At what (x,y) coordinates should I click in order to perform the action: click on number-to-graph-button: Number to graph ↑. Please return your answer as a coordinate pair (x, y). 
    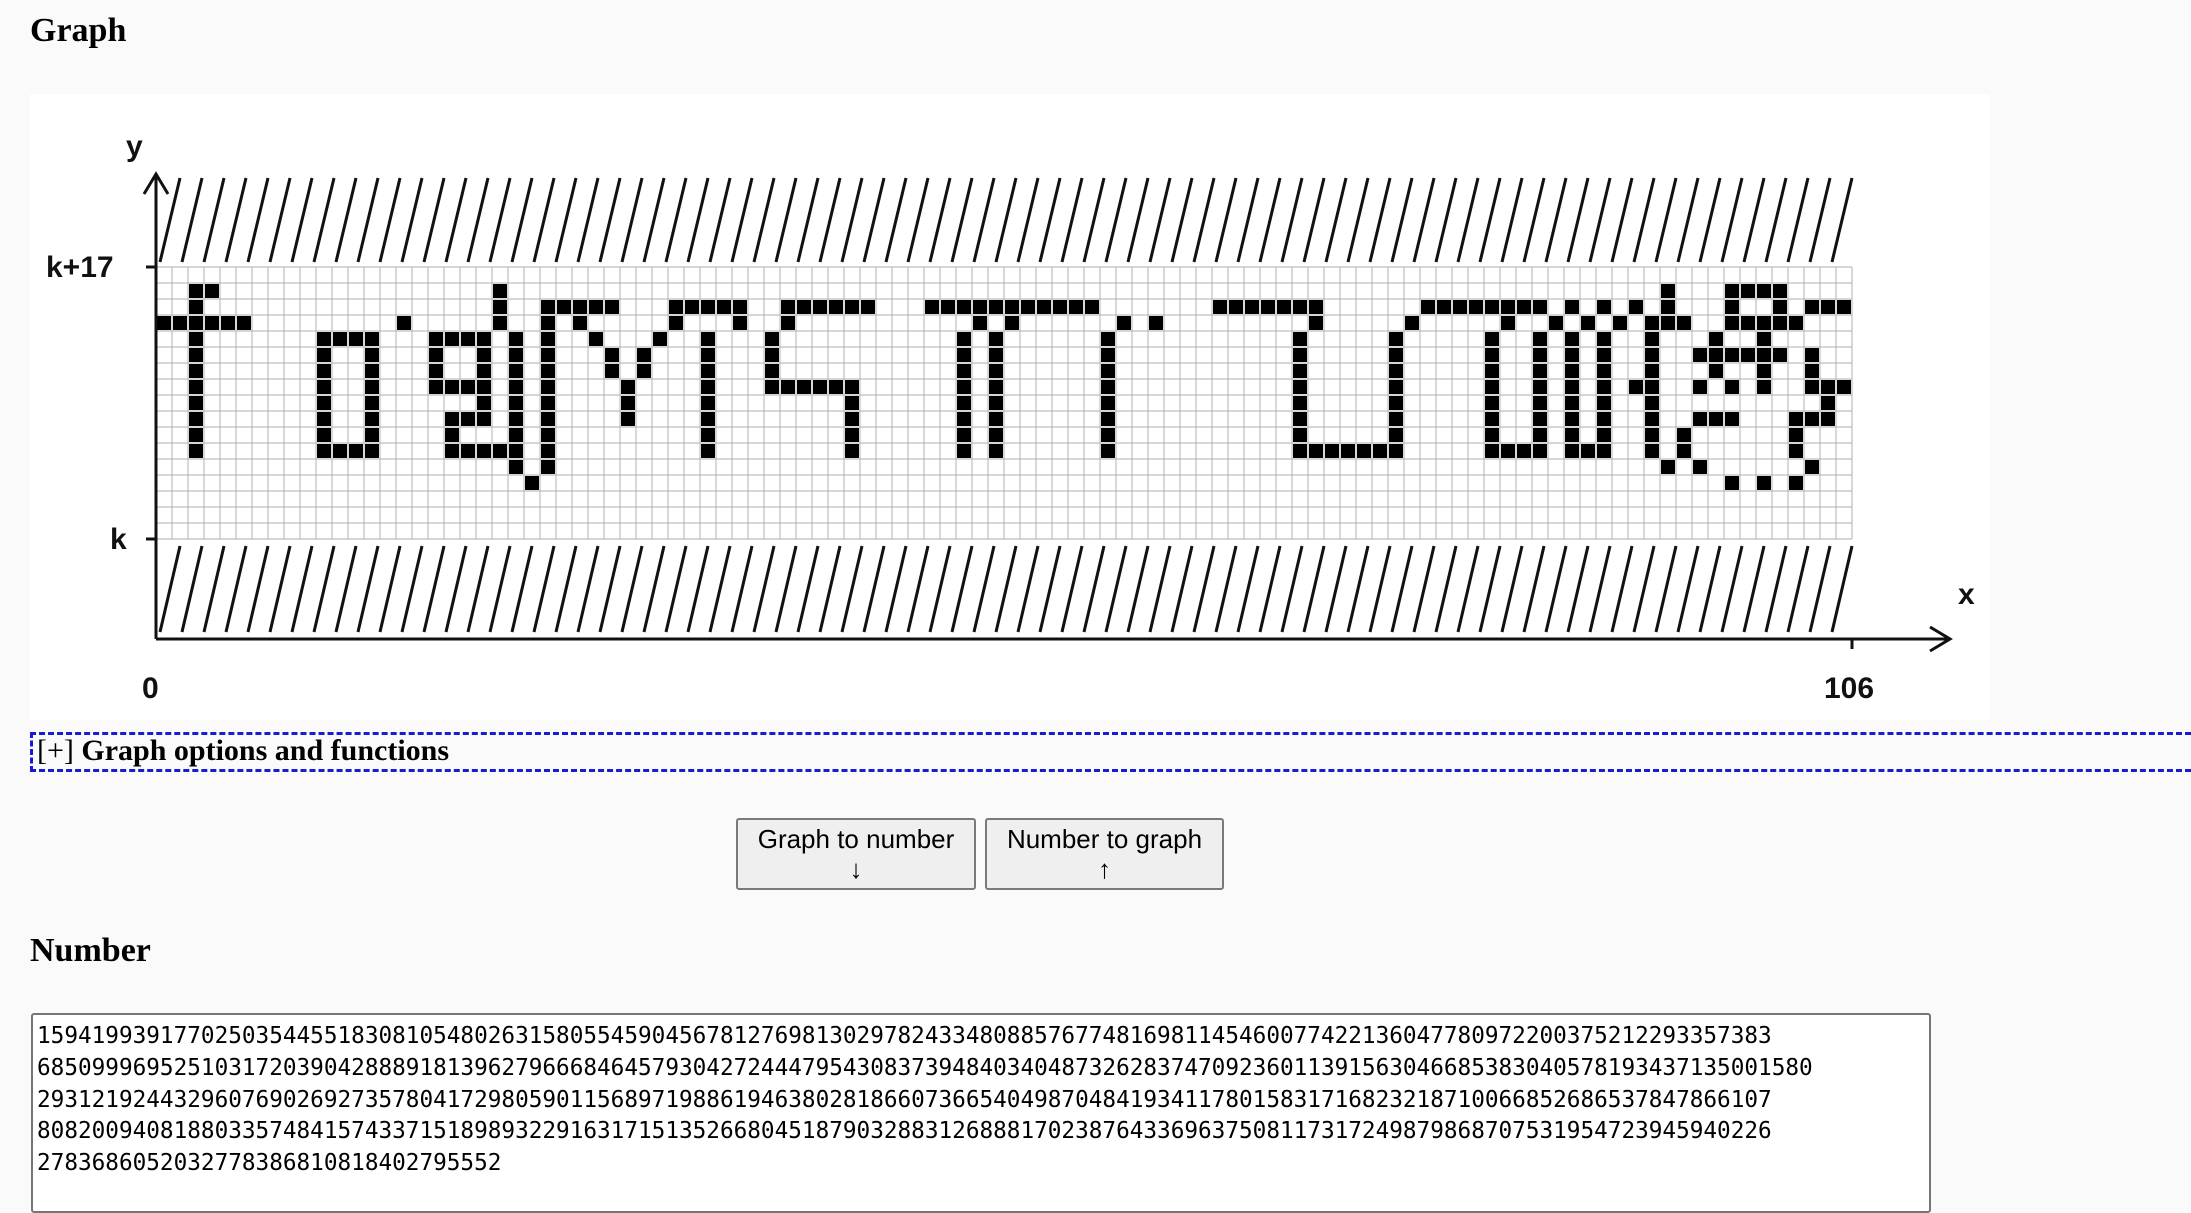
    Looking at the image, I should click on (1104, 854).